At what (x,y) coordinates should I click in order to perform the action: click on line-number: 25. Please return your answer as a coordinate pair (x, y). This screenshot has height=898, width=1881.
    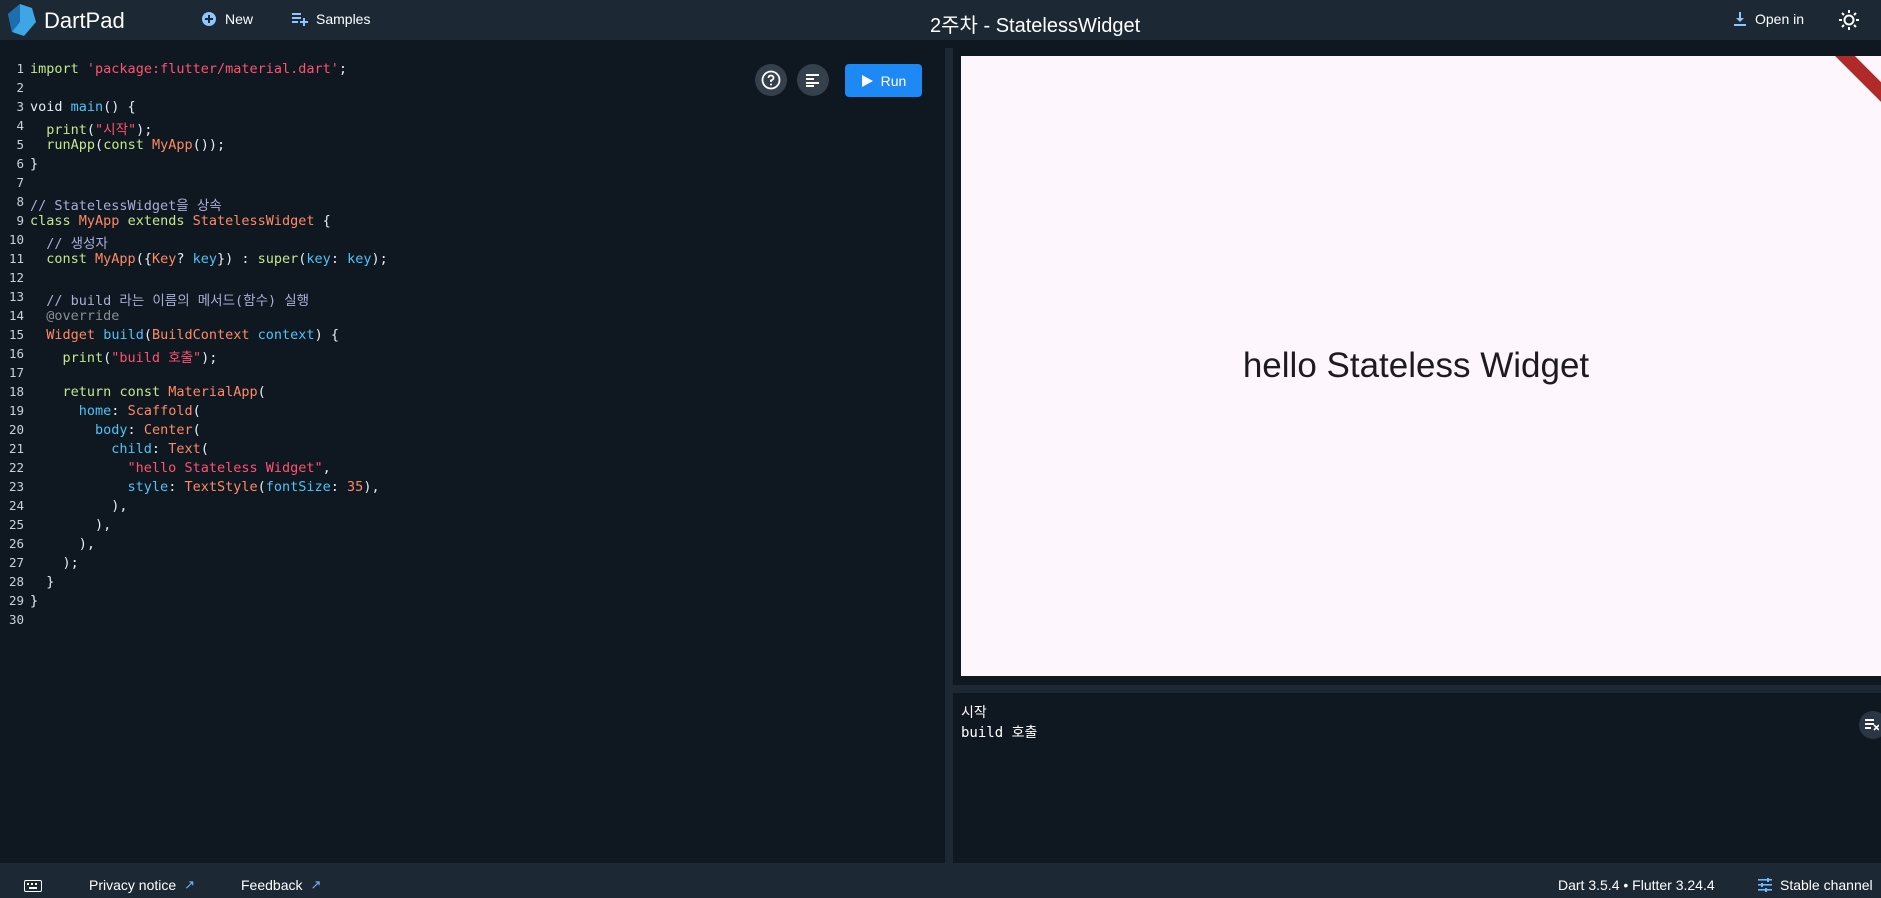
    Looking at the image, I should click on (16, 524).